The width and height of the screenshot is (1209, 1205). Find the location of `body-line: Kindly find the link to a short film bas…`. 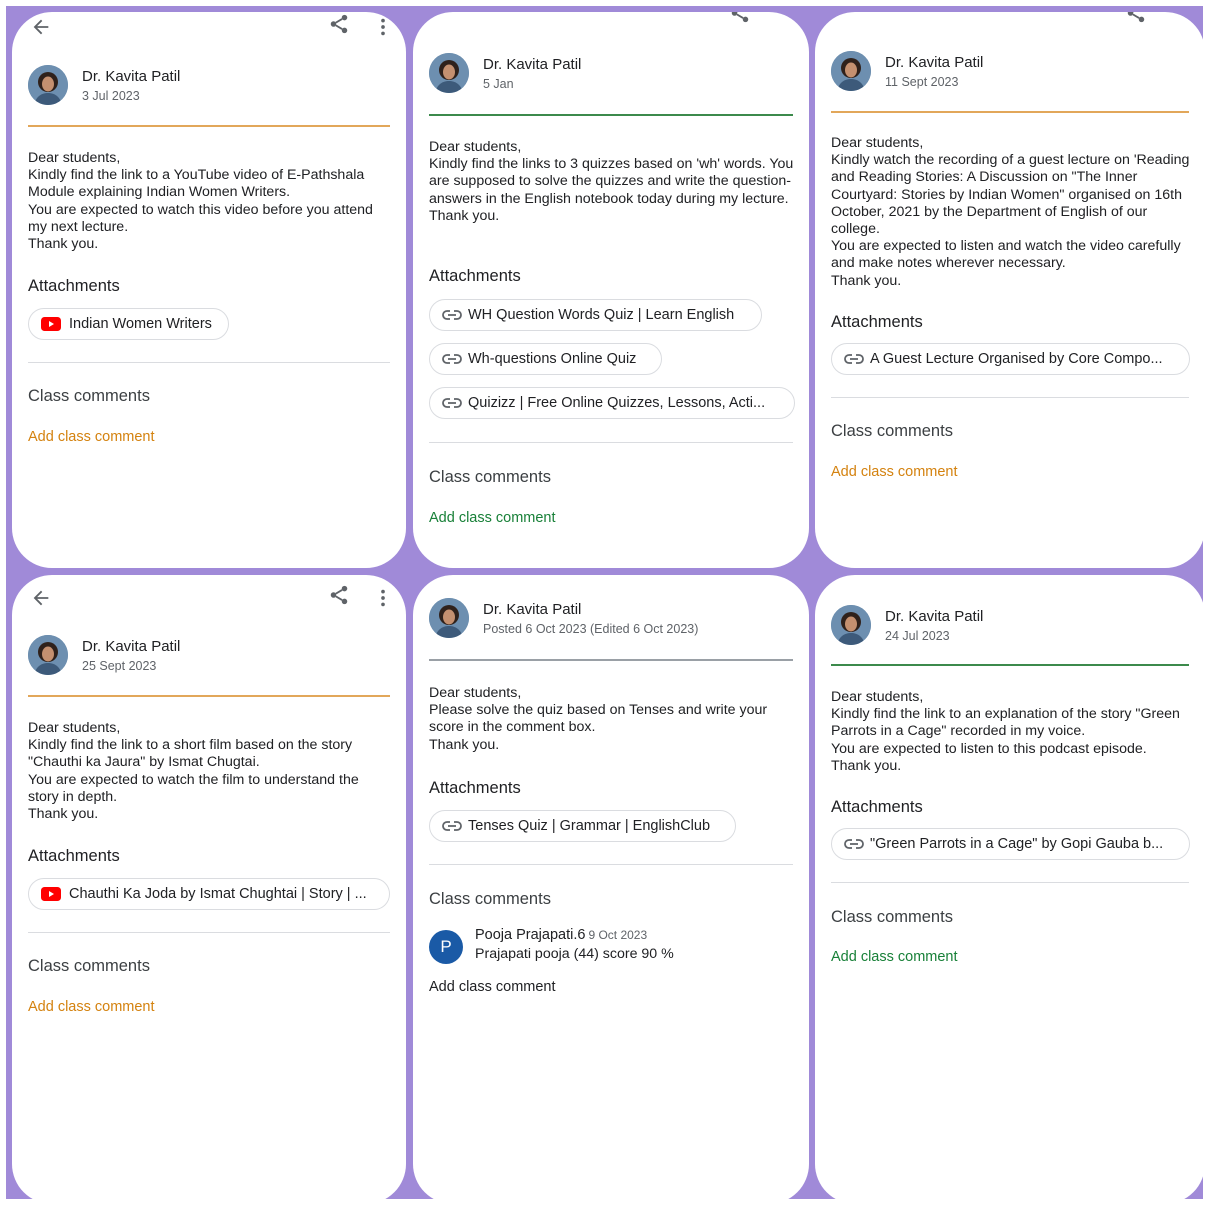

body-line: Kindly find the link to a short film bas… is located at coordinates (190, 754).